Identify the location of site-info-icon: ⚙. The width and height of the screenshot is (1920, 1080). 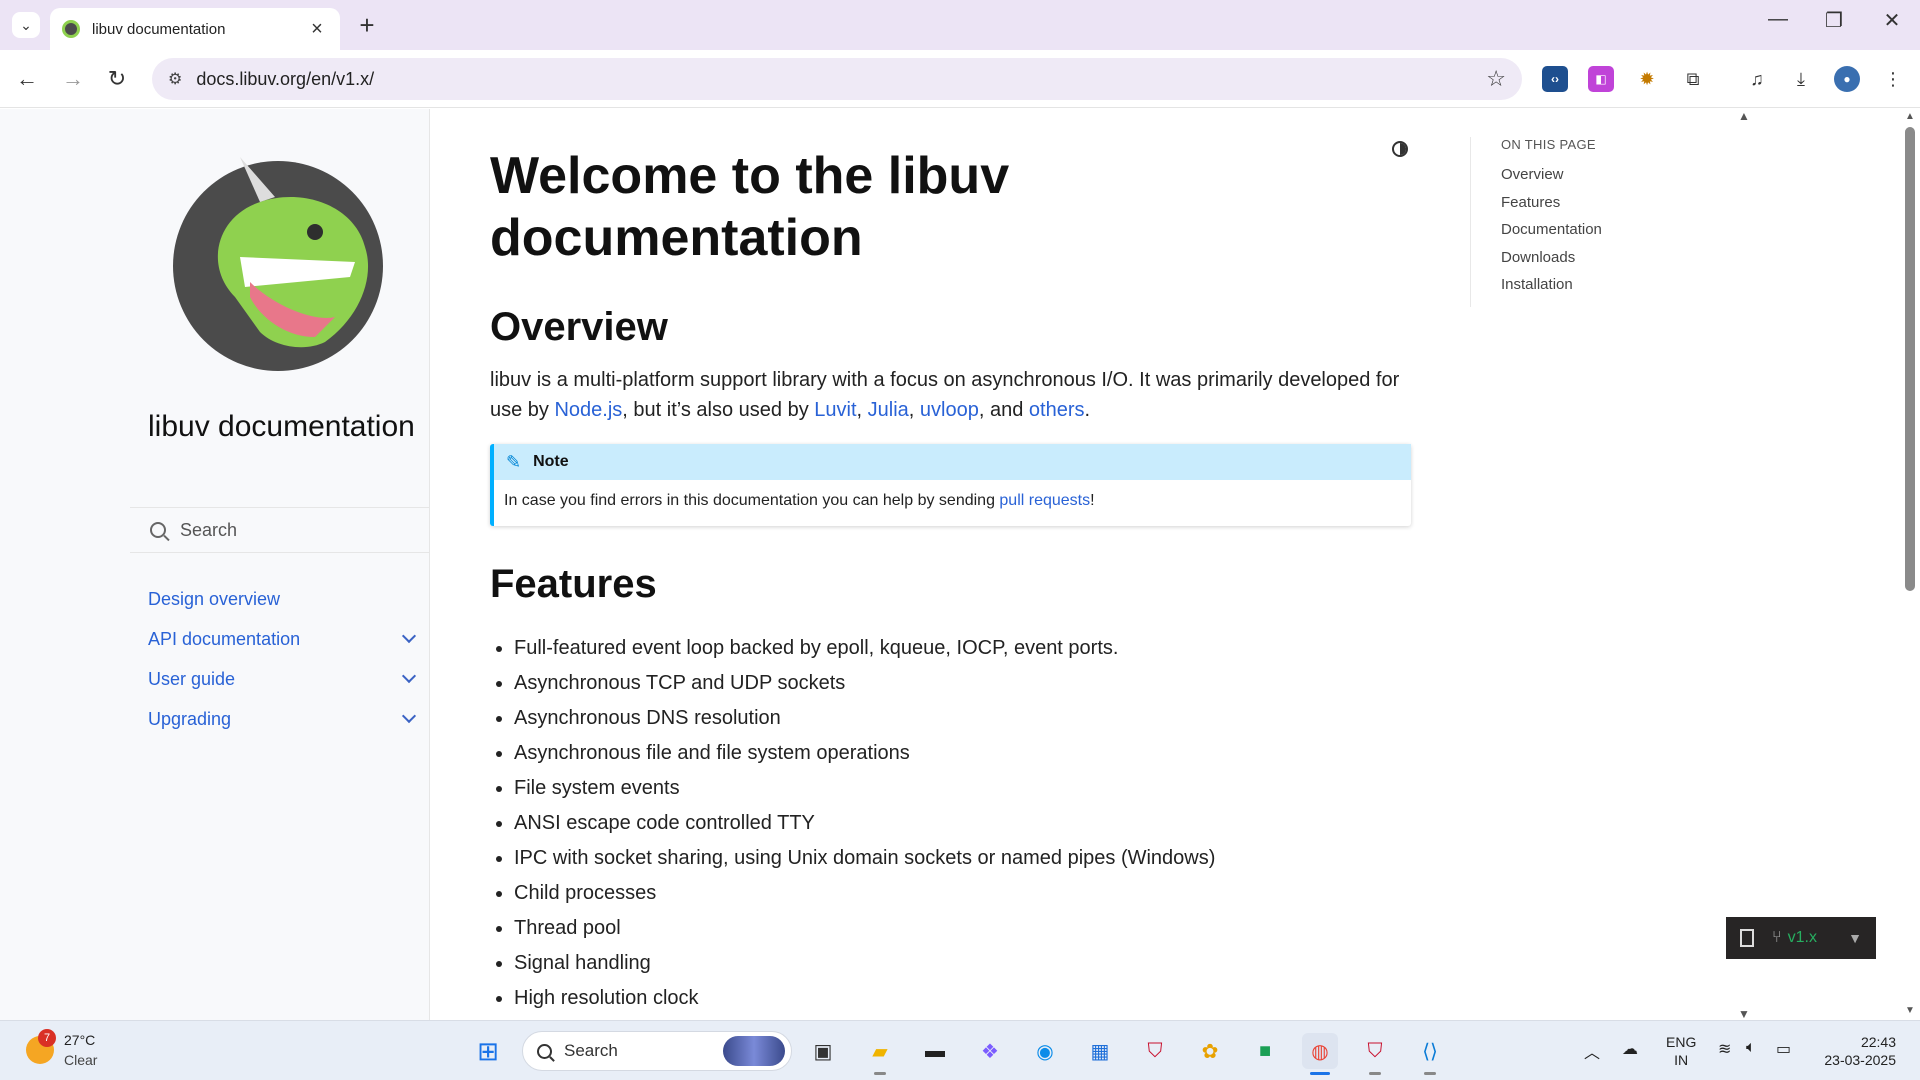
(175, 79).